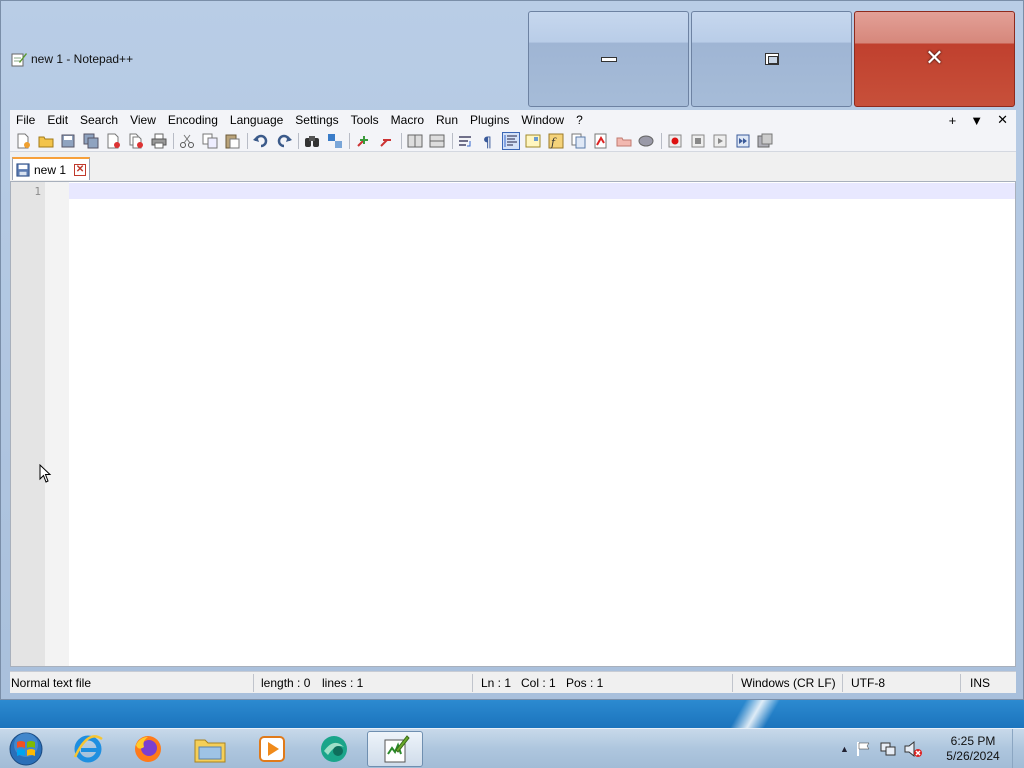 The width and height of the screenshot is (1024, 768). Describe the element at coordinates (447, 120) in the screenshot. I see `menu-run: Run` at that location.